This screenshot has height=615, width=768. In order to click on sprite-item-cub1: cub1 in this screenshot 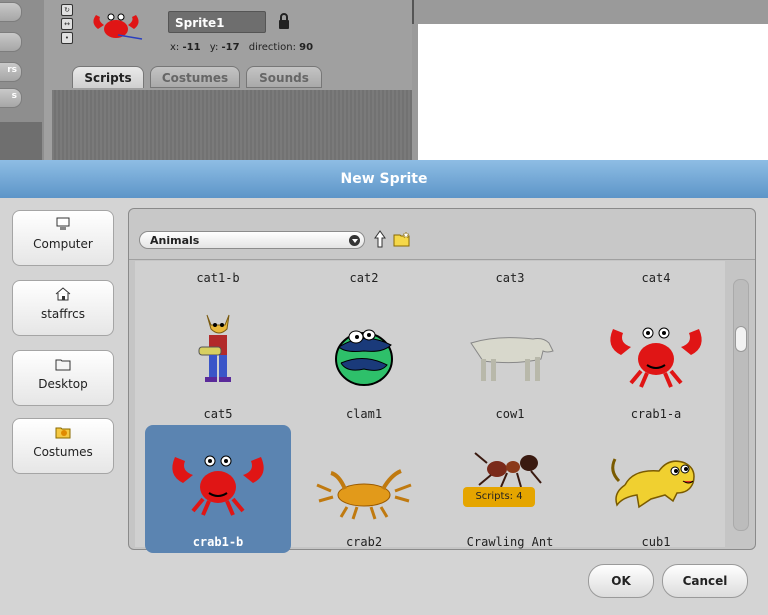, I will do `click(656, 489)`.